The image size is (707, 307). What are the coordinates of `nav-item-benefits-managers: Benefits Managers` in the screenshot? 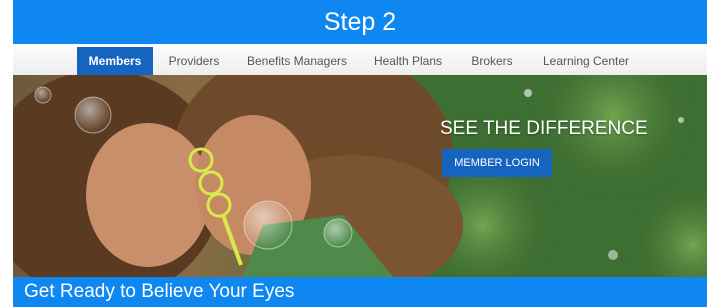 It's located at (297, 61).